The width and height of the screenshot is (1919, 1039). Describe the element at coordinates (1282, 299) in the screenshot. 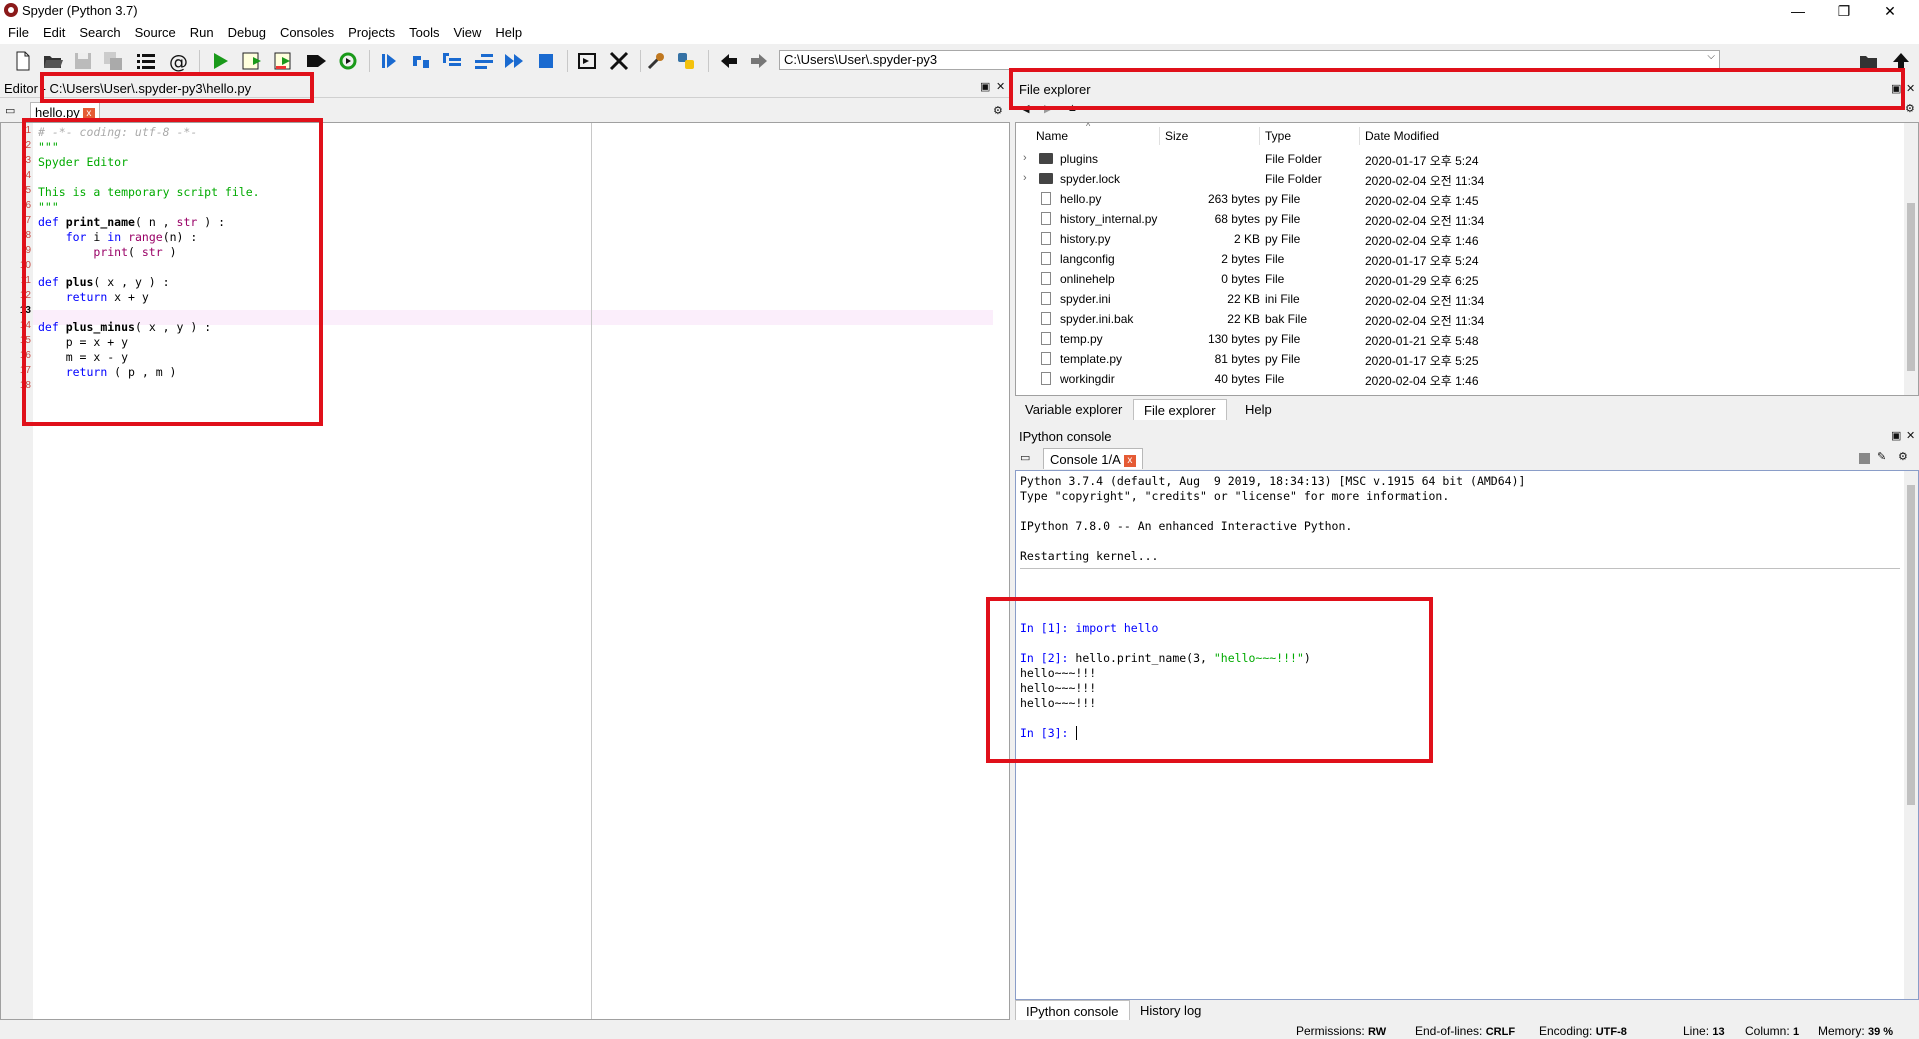

I see `file-type: ini File` at that location.